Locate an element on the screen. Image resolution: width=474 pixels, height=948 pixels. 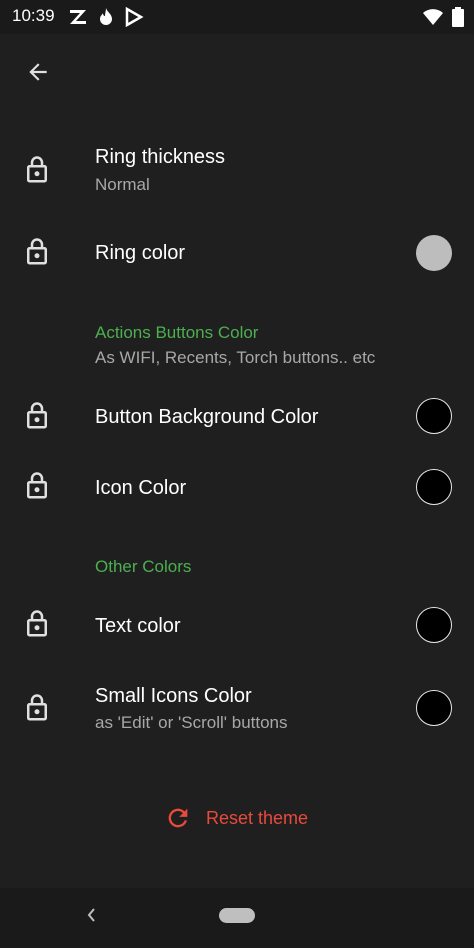
status-left-icons is located at coordinates (106, 17).